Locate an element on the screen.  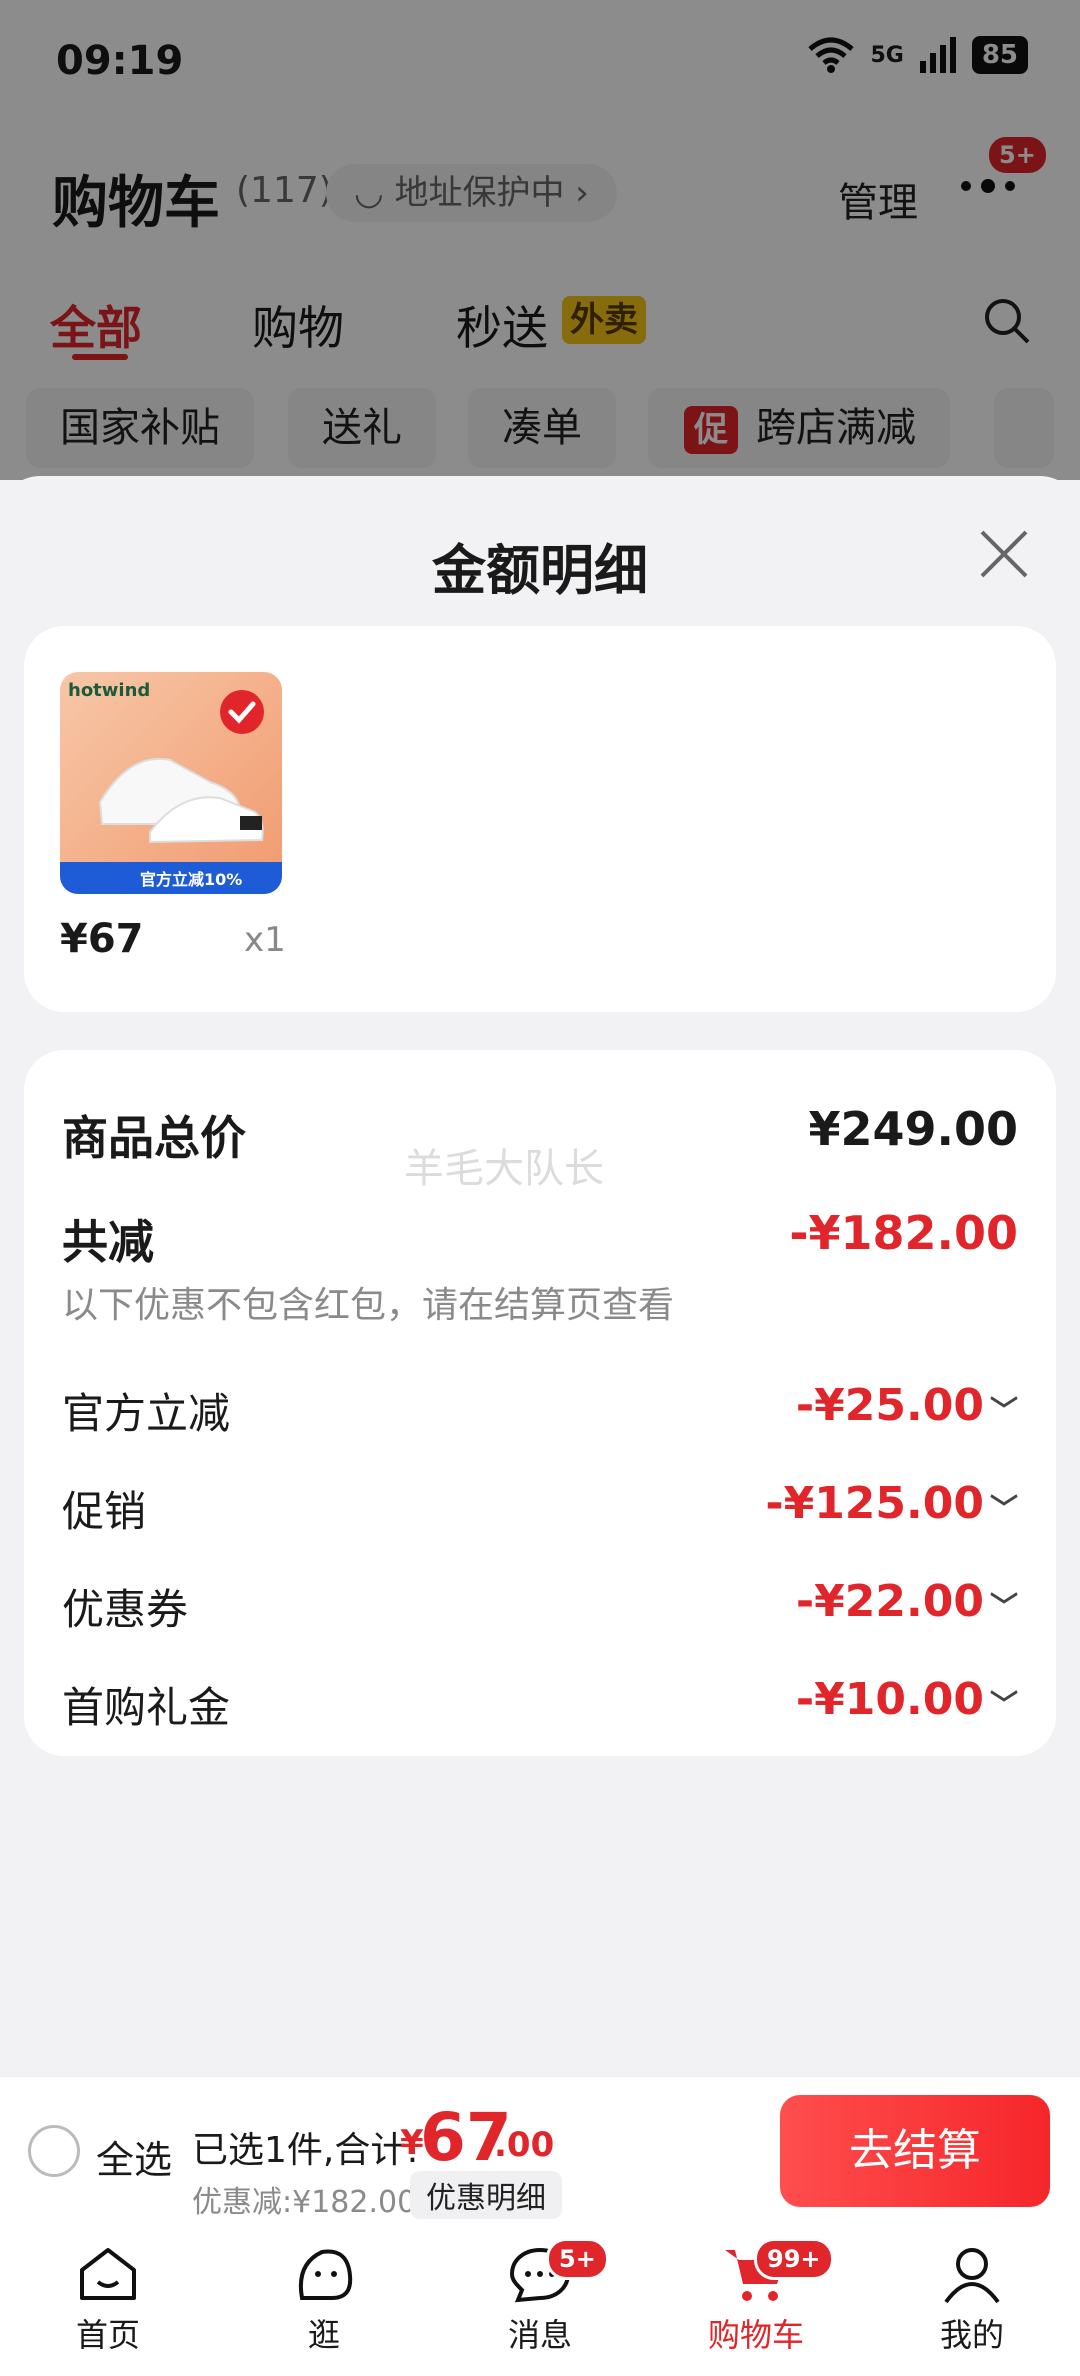
nav-cart: 购物车 99+ is located at coordinates (756, 2297).